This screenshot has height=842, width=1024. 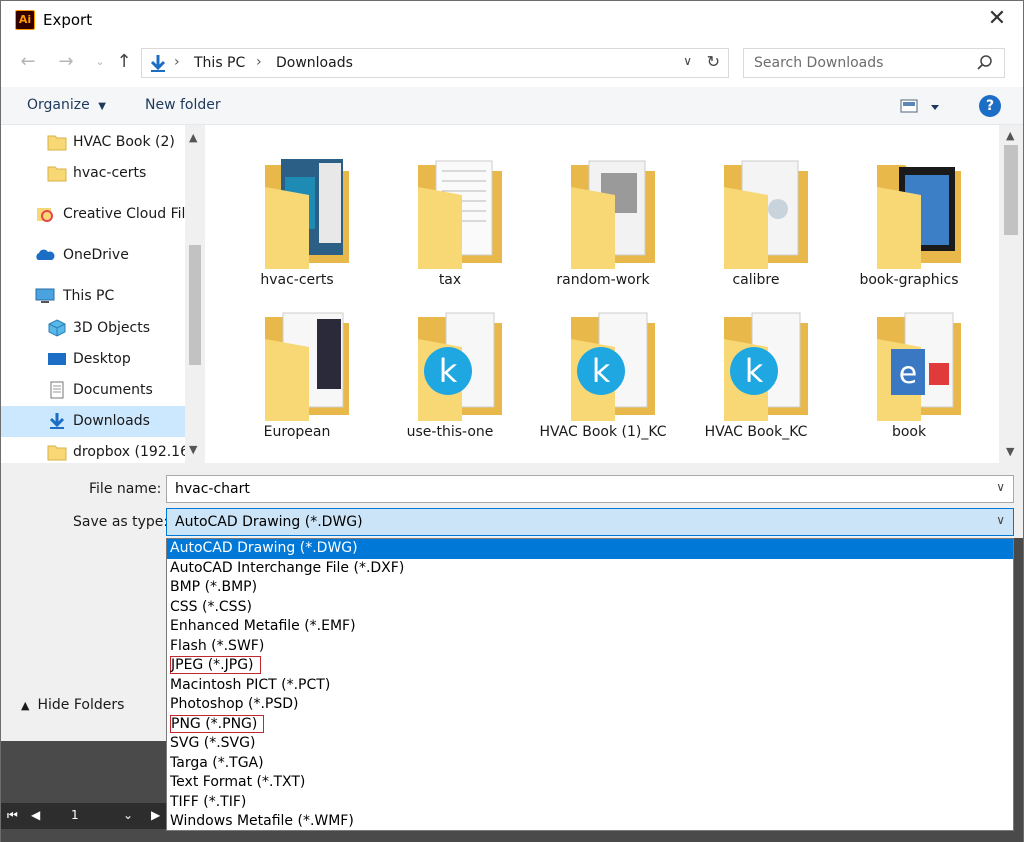 I want to click on breadcrumb-this-pc: This PC, so click(x=219, y=63).